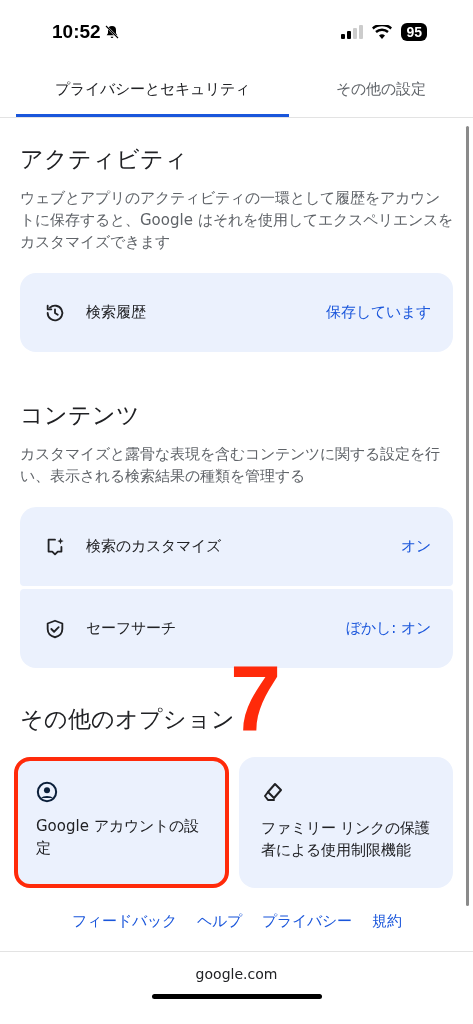  Describe the element at coordinates (236, 996) in the screenshot. I see `home-indicator` at that location.